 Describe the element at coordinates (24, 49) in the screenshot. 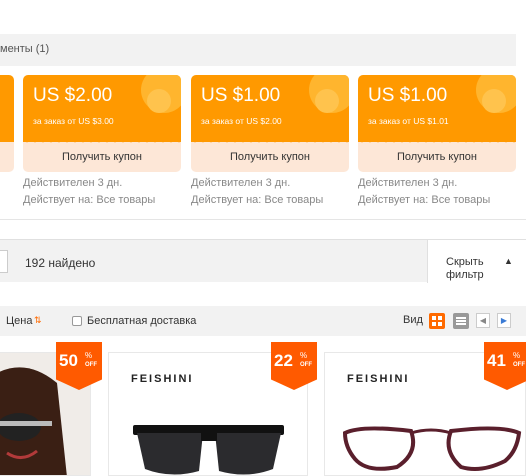

I see `tab-documents: менты (1)` at that location.